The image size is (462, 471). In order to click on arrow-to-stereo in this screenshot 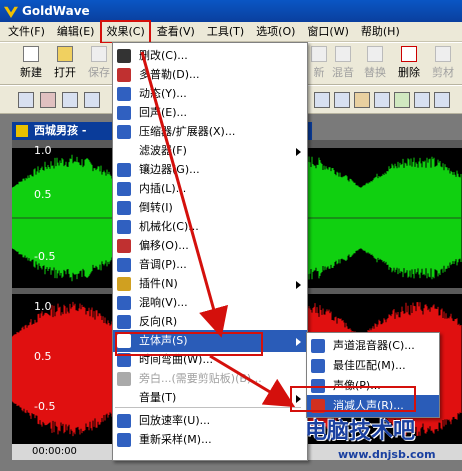, I will do `click(184, 194)`.